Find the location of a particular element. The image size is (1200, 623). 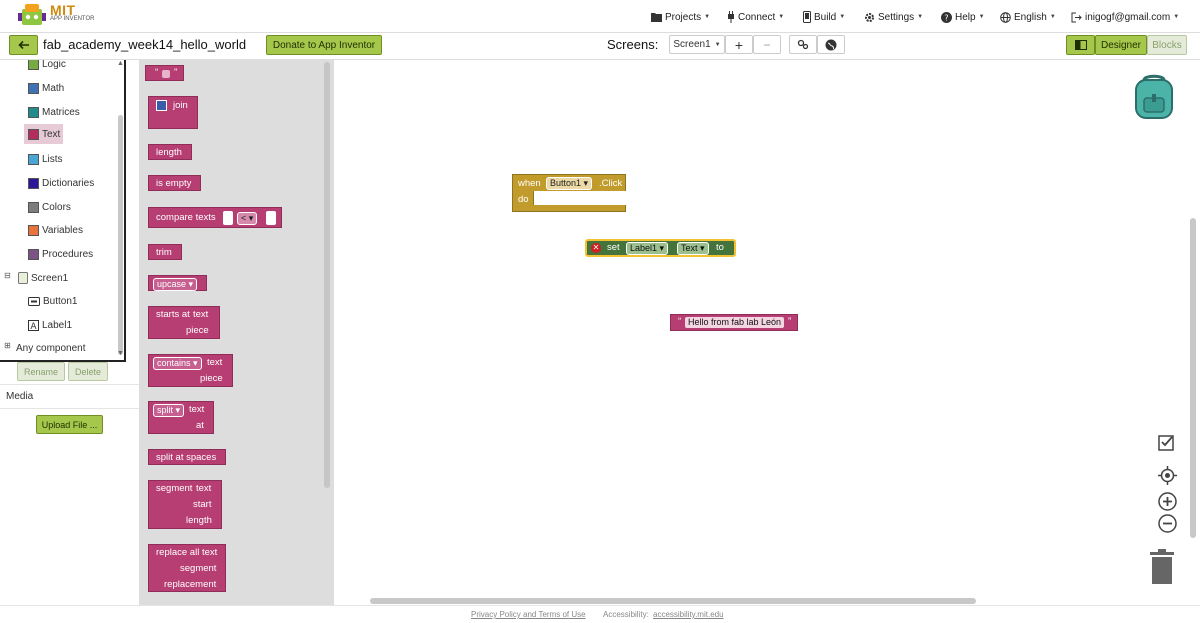

chevron-down-icon: ▼ is located at coordinates (781, 17).